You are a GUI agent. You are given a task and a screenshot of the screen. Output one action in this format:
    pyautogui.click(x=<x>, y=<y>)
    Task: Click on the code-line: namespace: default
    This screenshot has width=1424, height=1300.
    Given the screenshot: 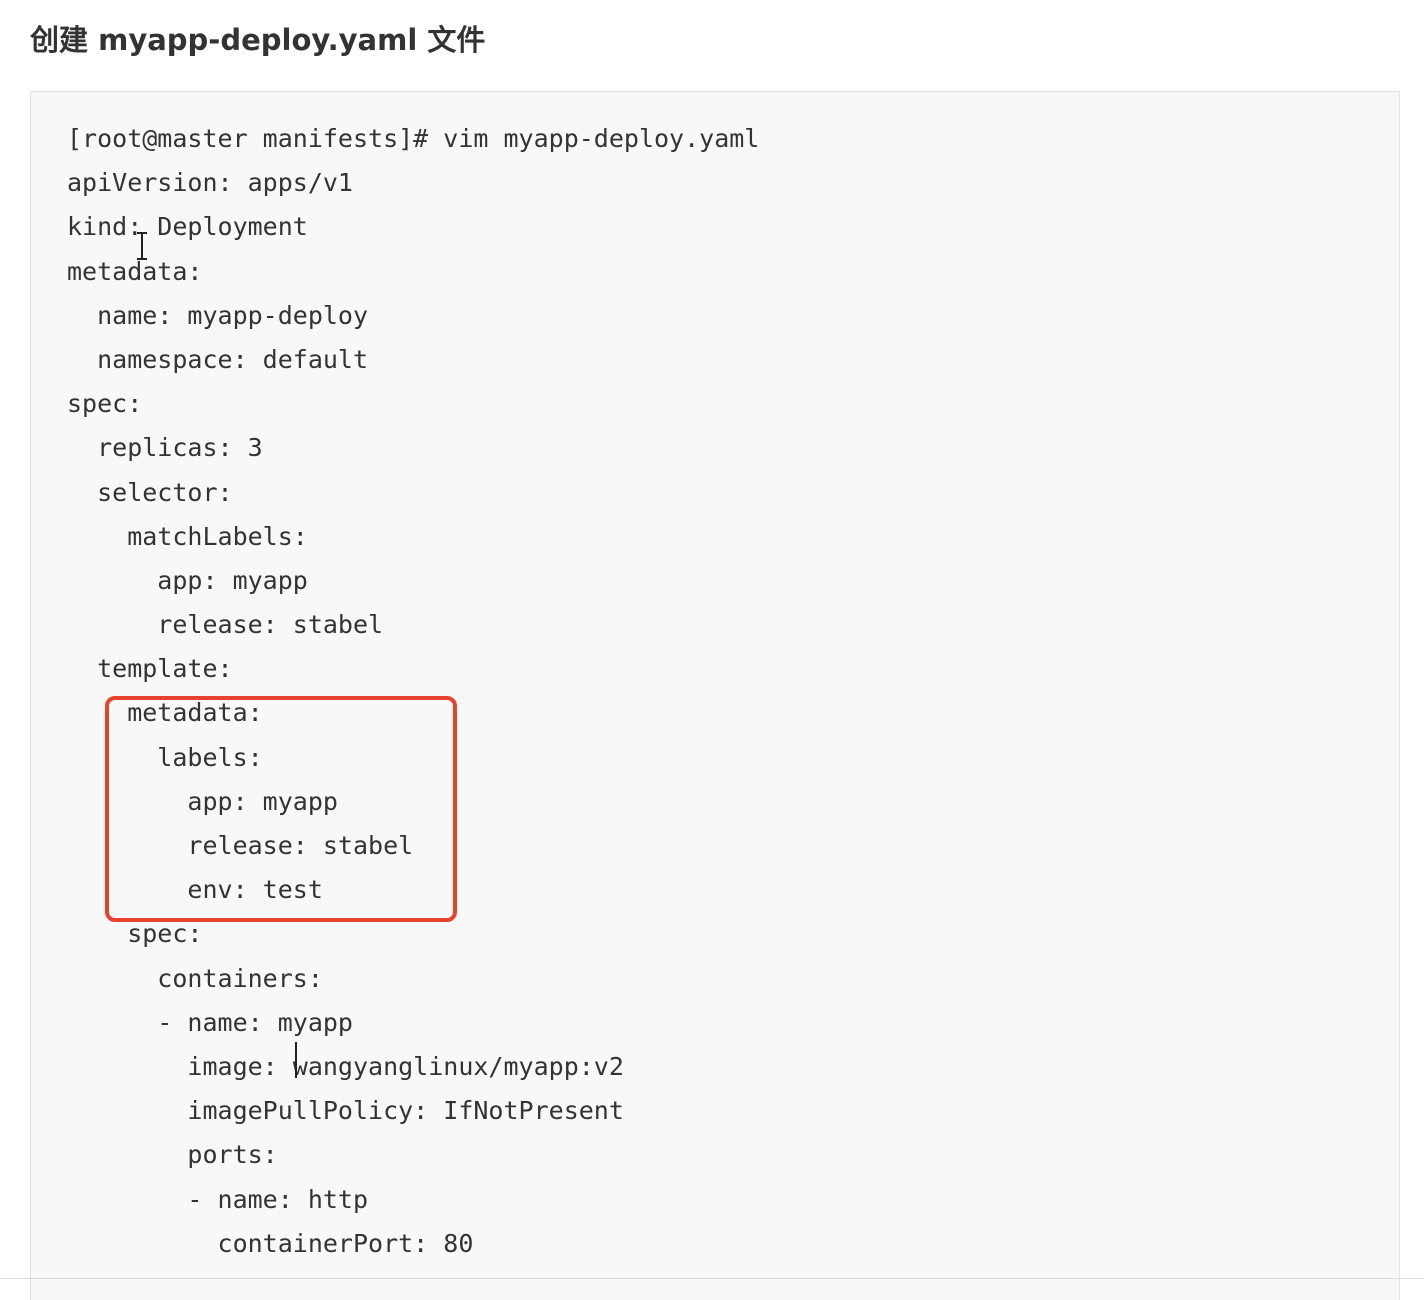 What is the action you would take?
    pyautogui.click(x=218, y=359)
    